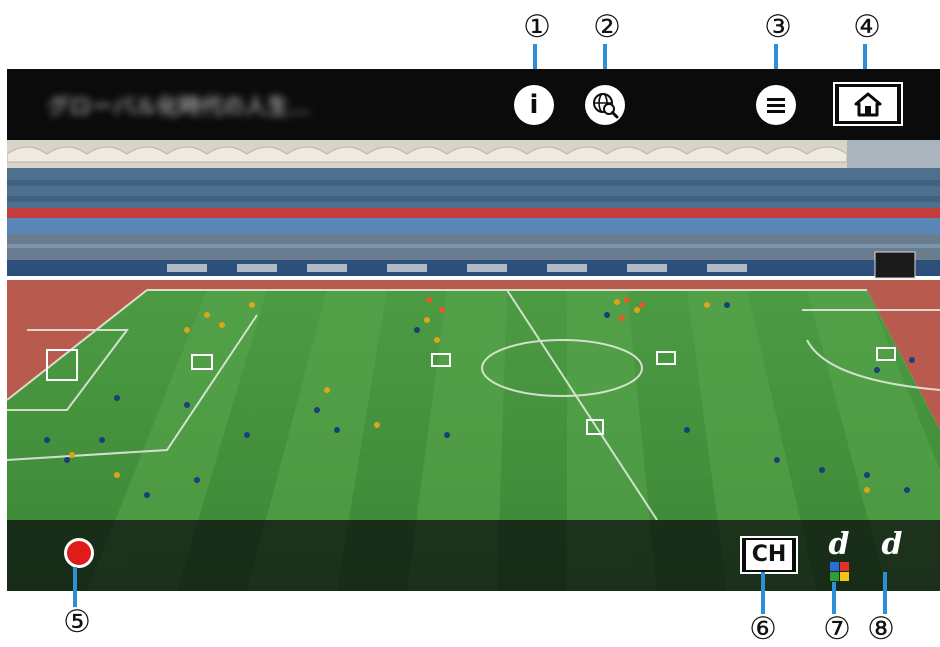 This screenshot has height=647, width=940. Describe the element at coordinates (881, 629) in the screenshot. I see `callout-8: ⑧` at that location.